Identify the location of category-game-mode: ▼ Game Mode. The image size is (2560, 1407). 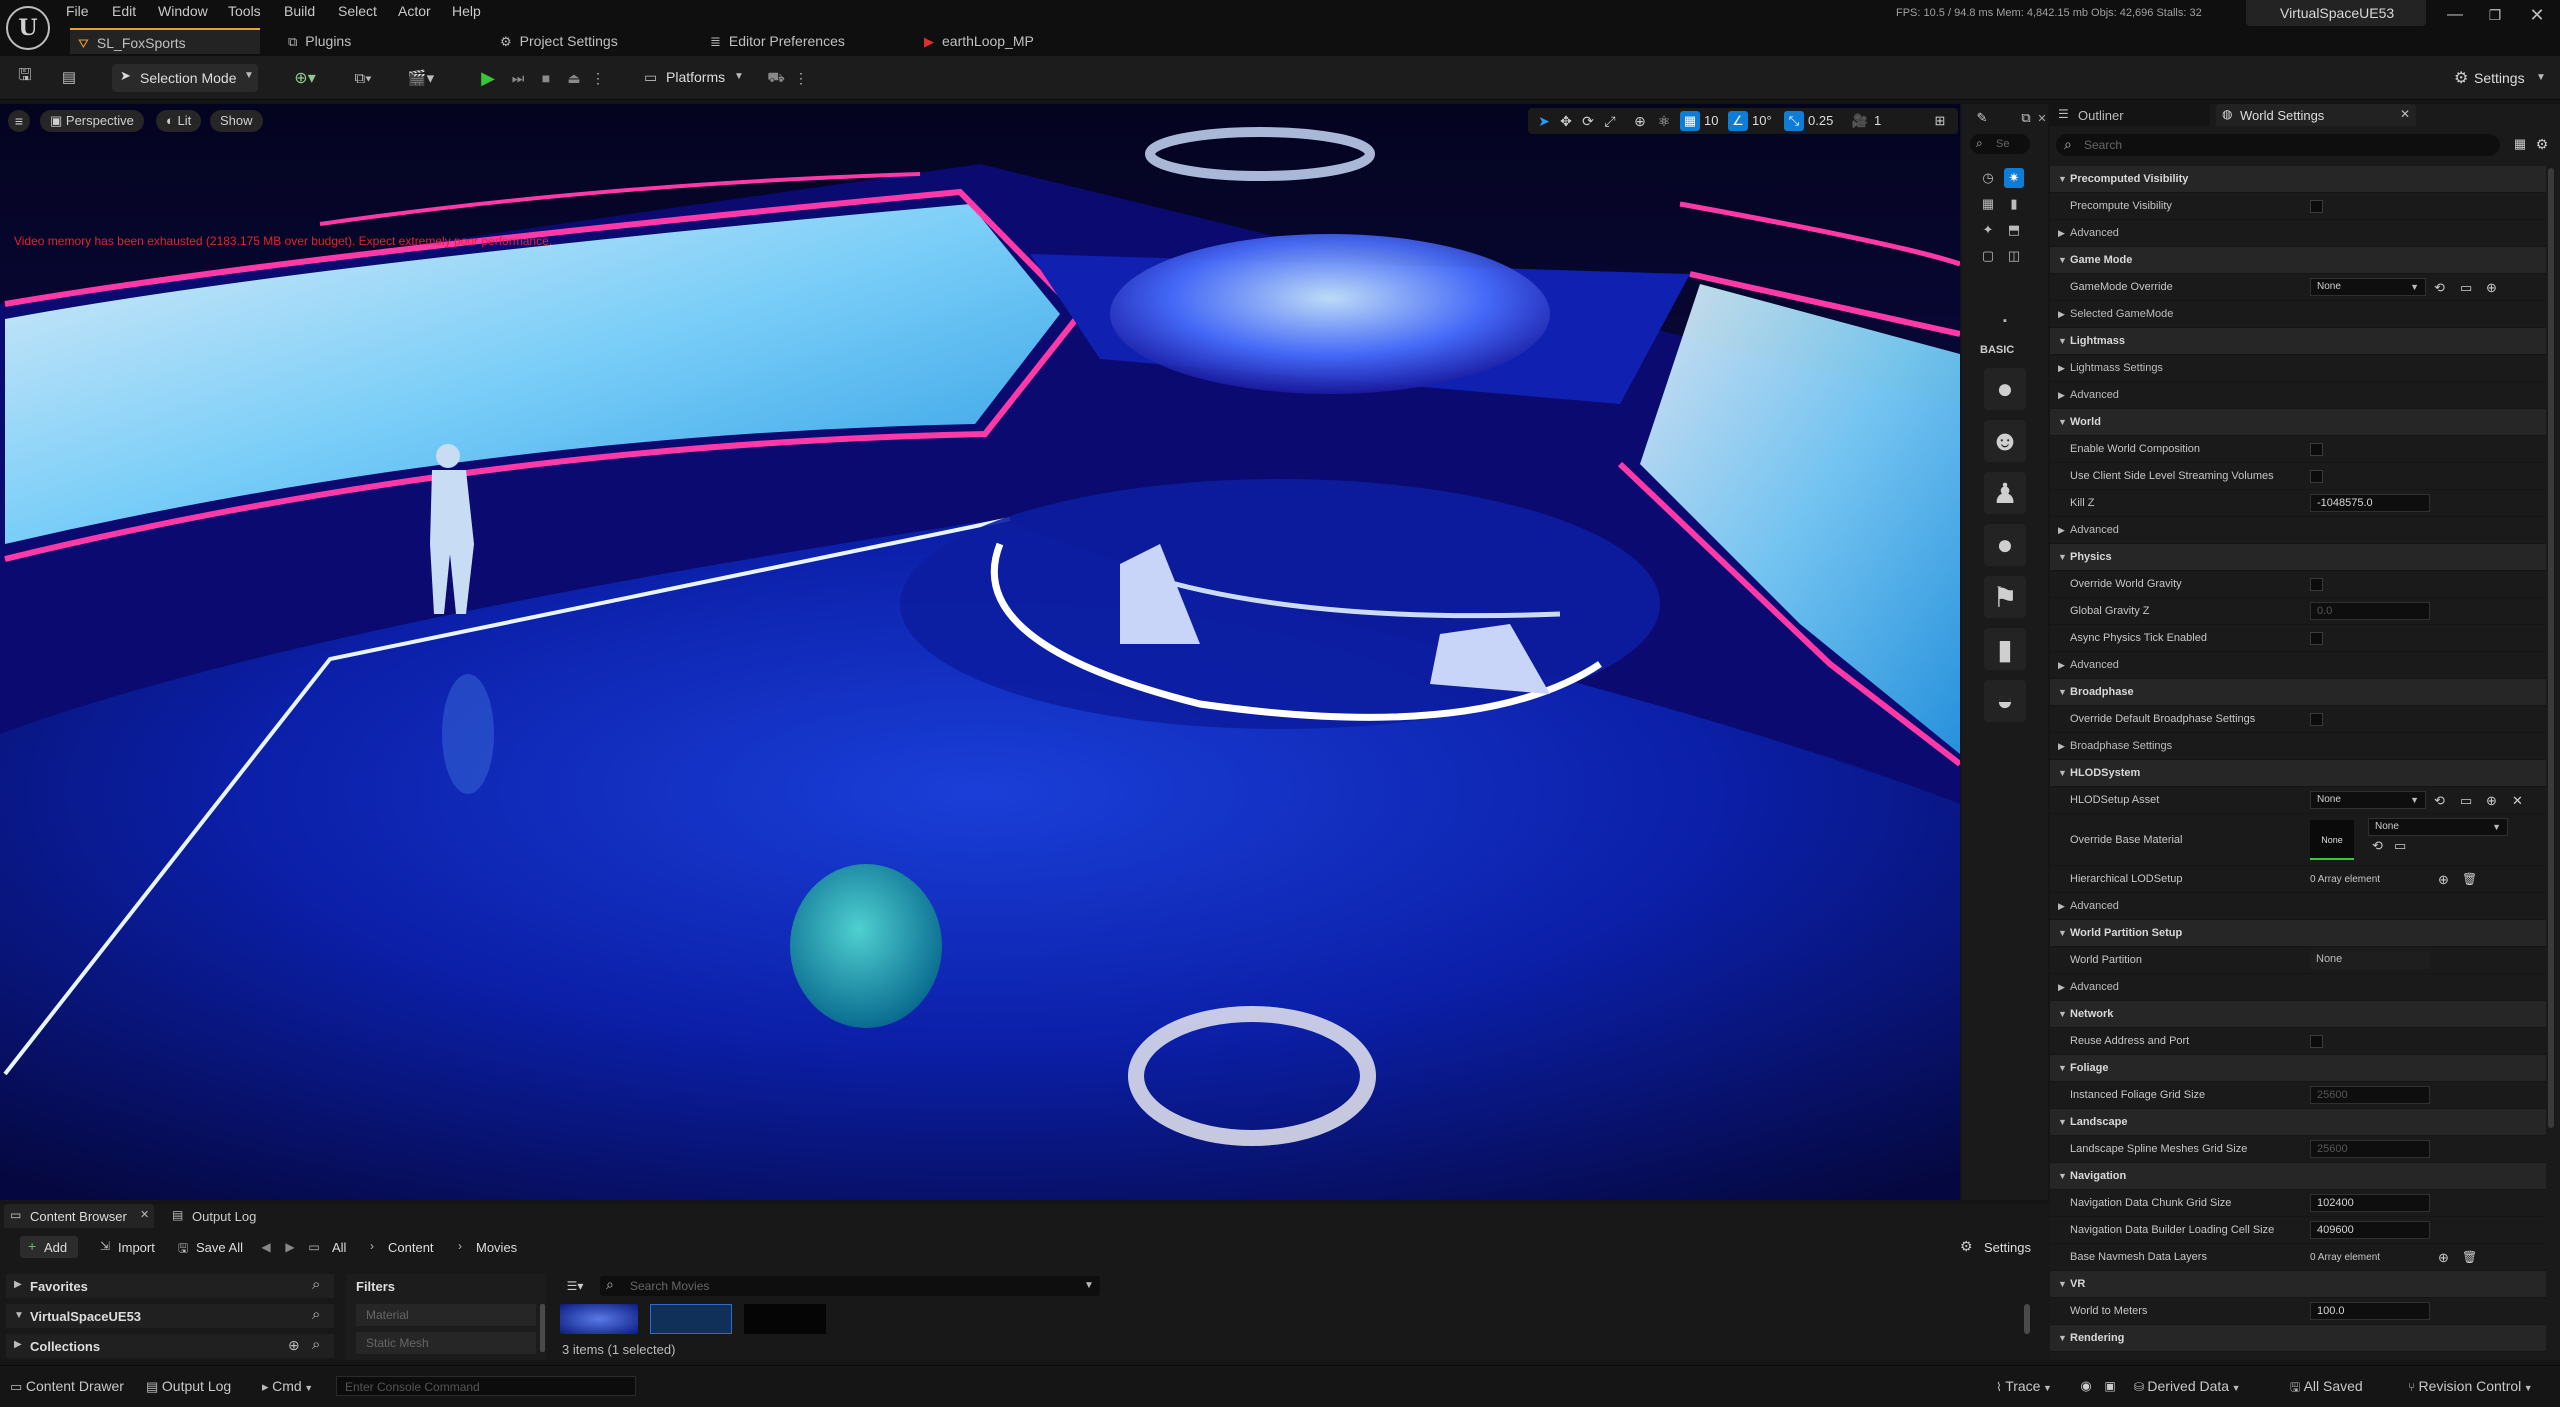
(2298, 260).